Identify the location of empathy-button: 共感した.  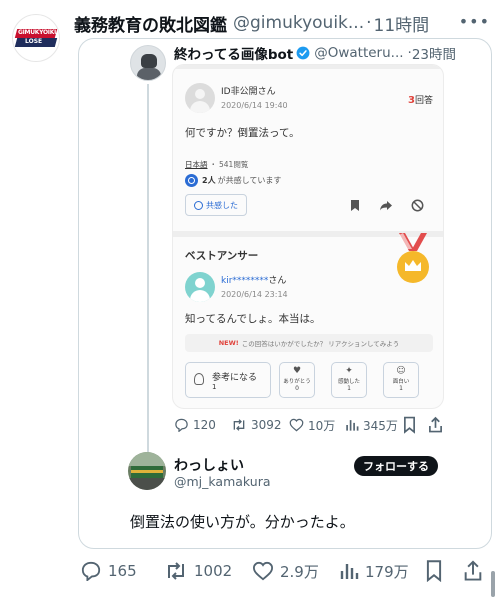
(216, 205).